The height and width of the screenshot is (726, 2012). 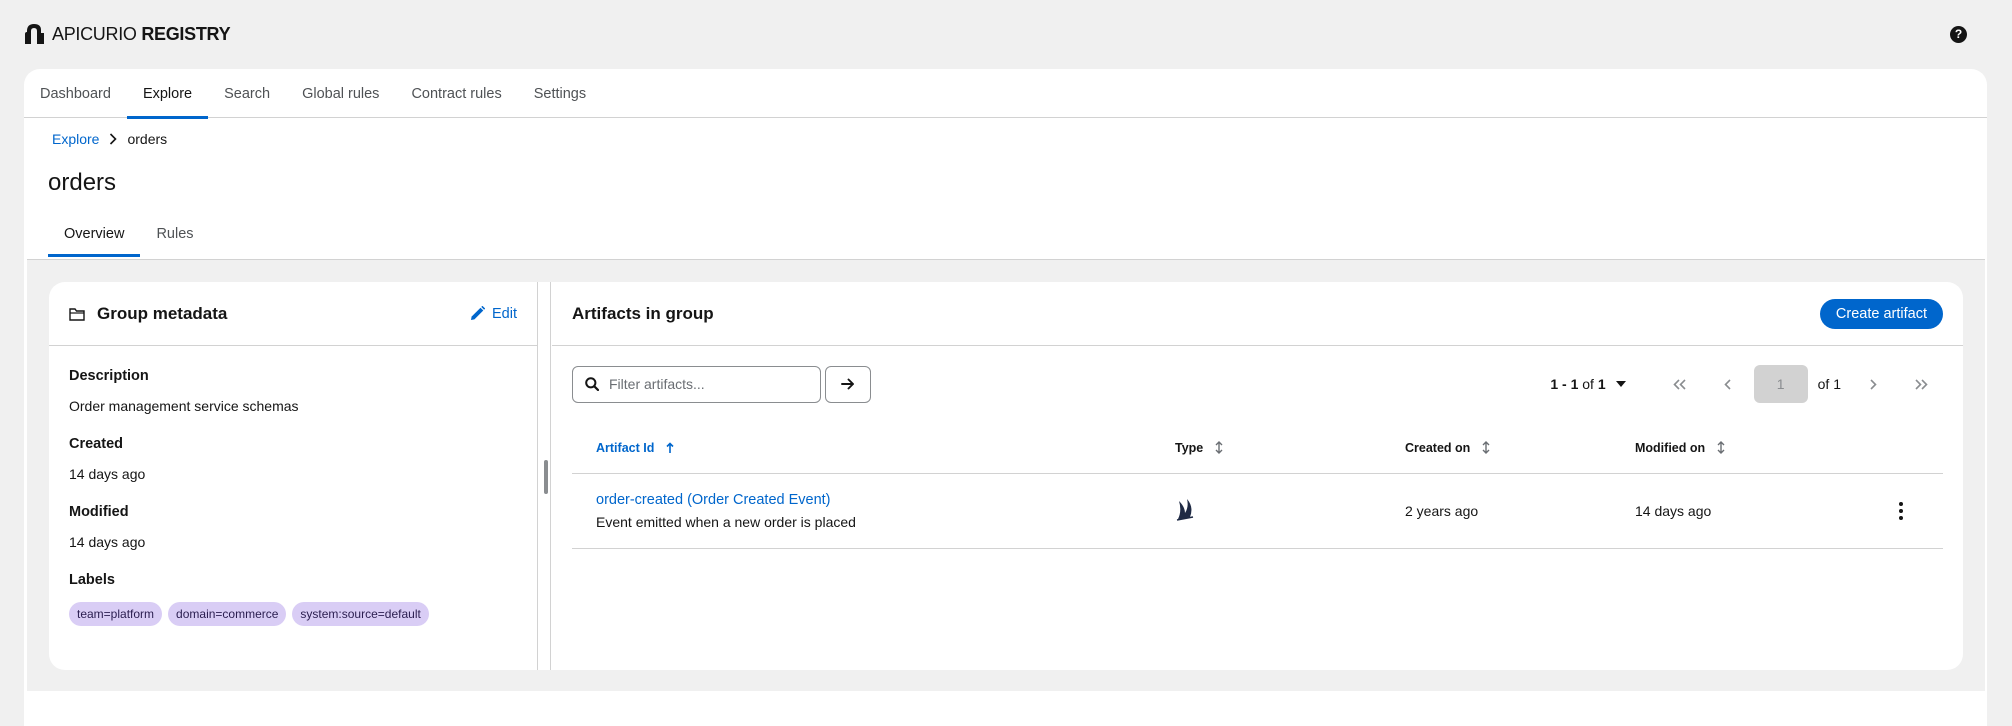 I want to click on next-page-button, so click(x=1873, y=384).